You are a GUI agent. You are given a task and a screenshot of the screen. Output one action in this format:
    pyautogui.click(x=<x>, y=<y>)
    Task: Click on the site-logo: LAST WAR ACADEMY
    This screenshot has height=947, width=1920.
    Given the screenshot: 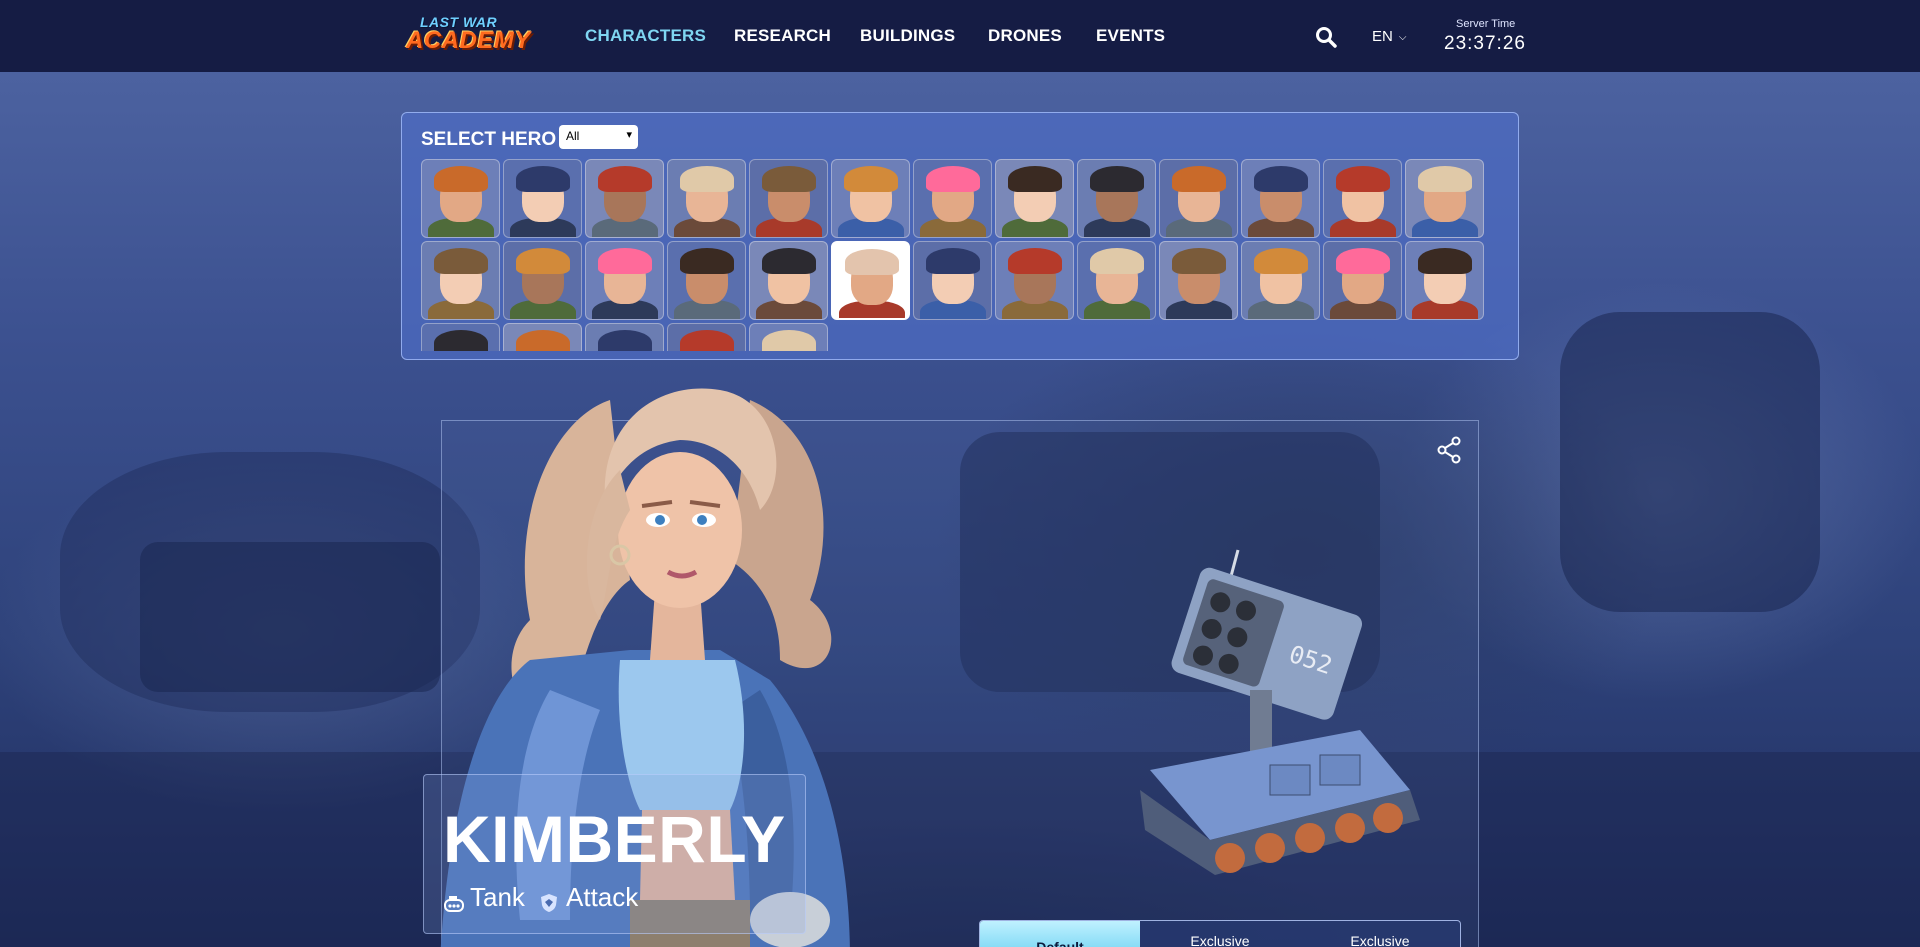 What is the action you would take?
    pyautogui.click(x=468, y=35)
    